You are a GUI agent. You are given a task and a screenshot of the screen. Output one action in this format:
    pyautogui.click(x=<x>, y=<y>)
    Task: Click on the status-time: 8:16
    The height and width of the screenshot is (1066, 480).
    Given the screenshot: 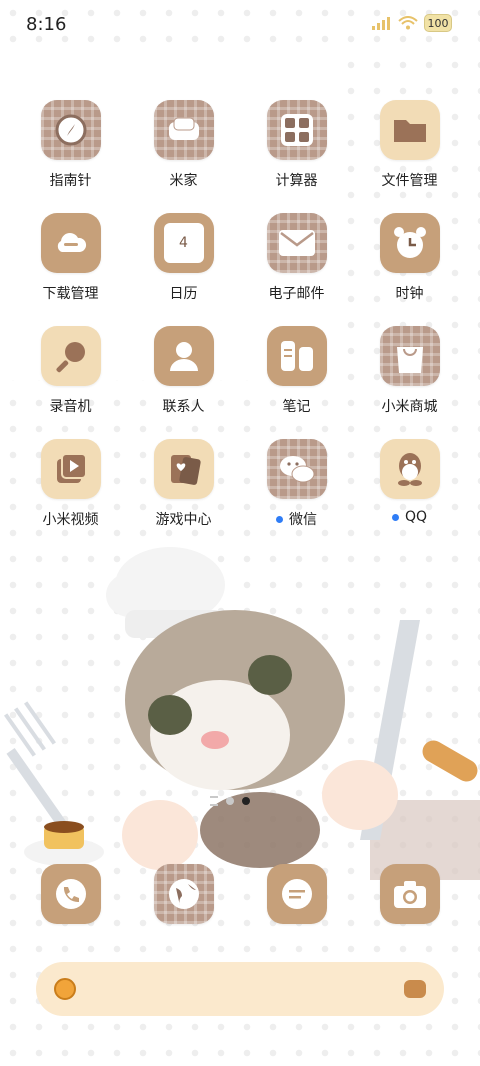 What is the action you would take?
    pyautogui.click(x=46, y=24)
    